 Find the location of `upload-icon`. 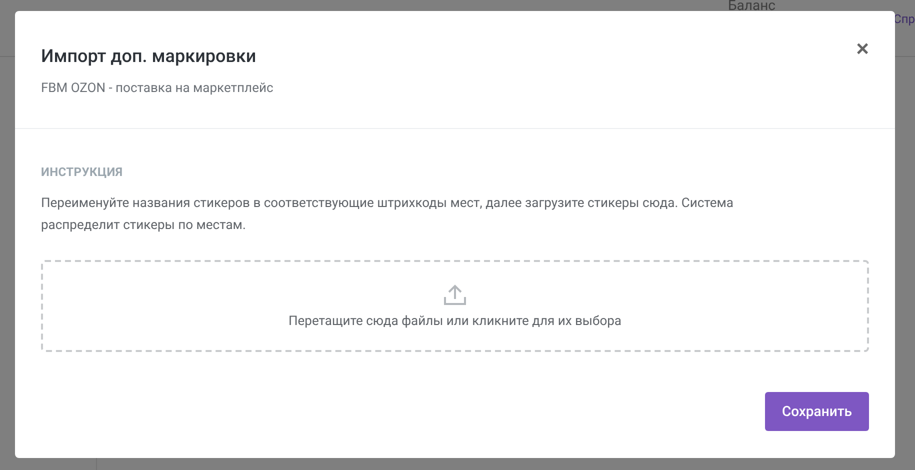

upload-icon is located at coordinates (455, 295).